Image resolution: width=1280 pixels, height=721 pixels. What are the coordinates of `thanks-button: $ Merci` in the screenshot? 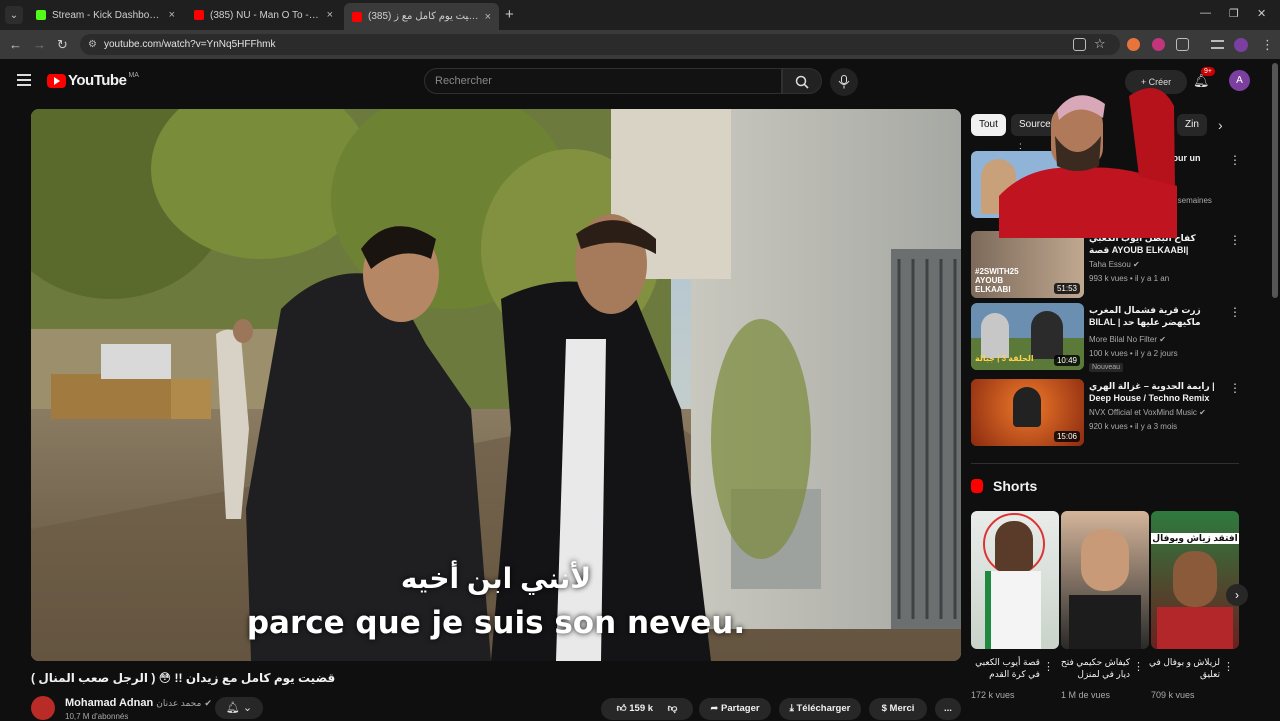 It's located at (898, 709).